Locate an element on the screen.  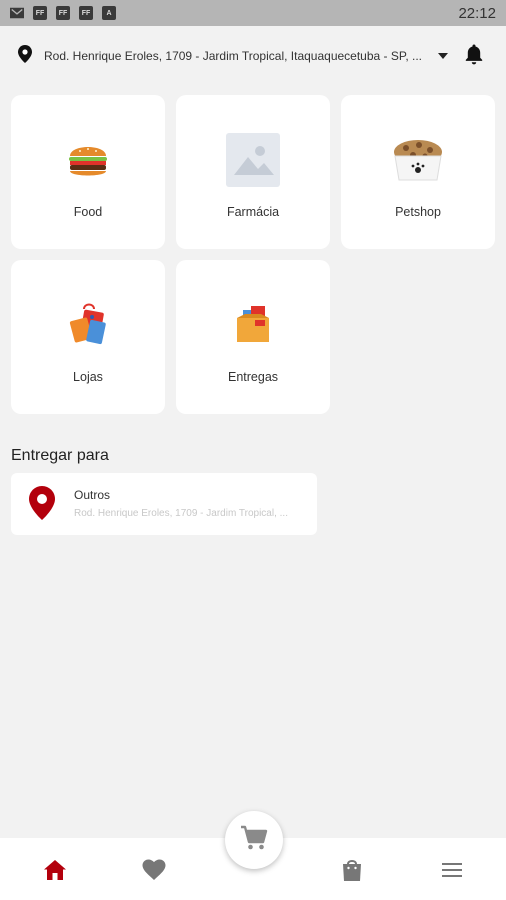
shopping-bags-icon is located at coordinates (88, 325).